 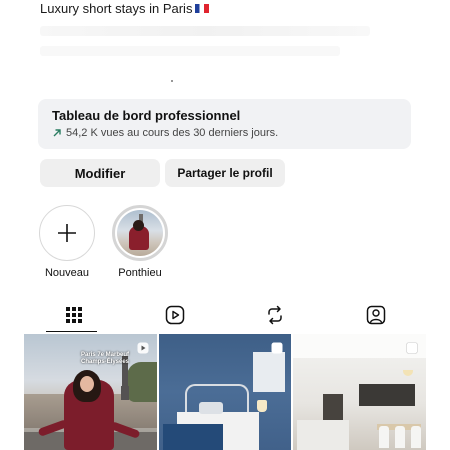 I want to click on repost-icon, so click(x=275, y=314).